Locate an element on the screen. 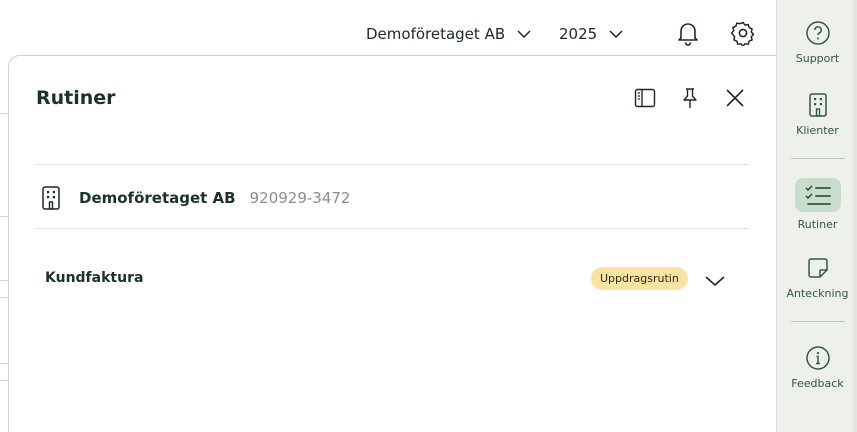  rail-item-anteckning: Anteckning is located at coordinates (817, 277).